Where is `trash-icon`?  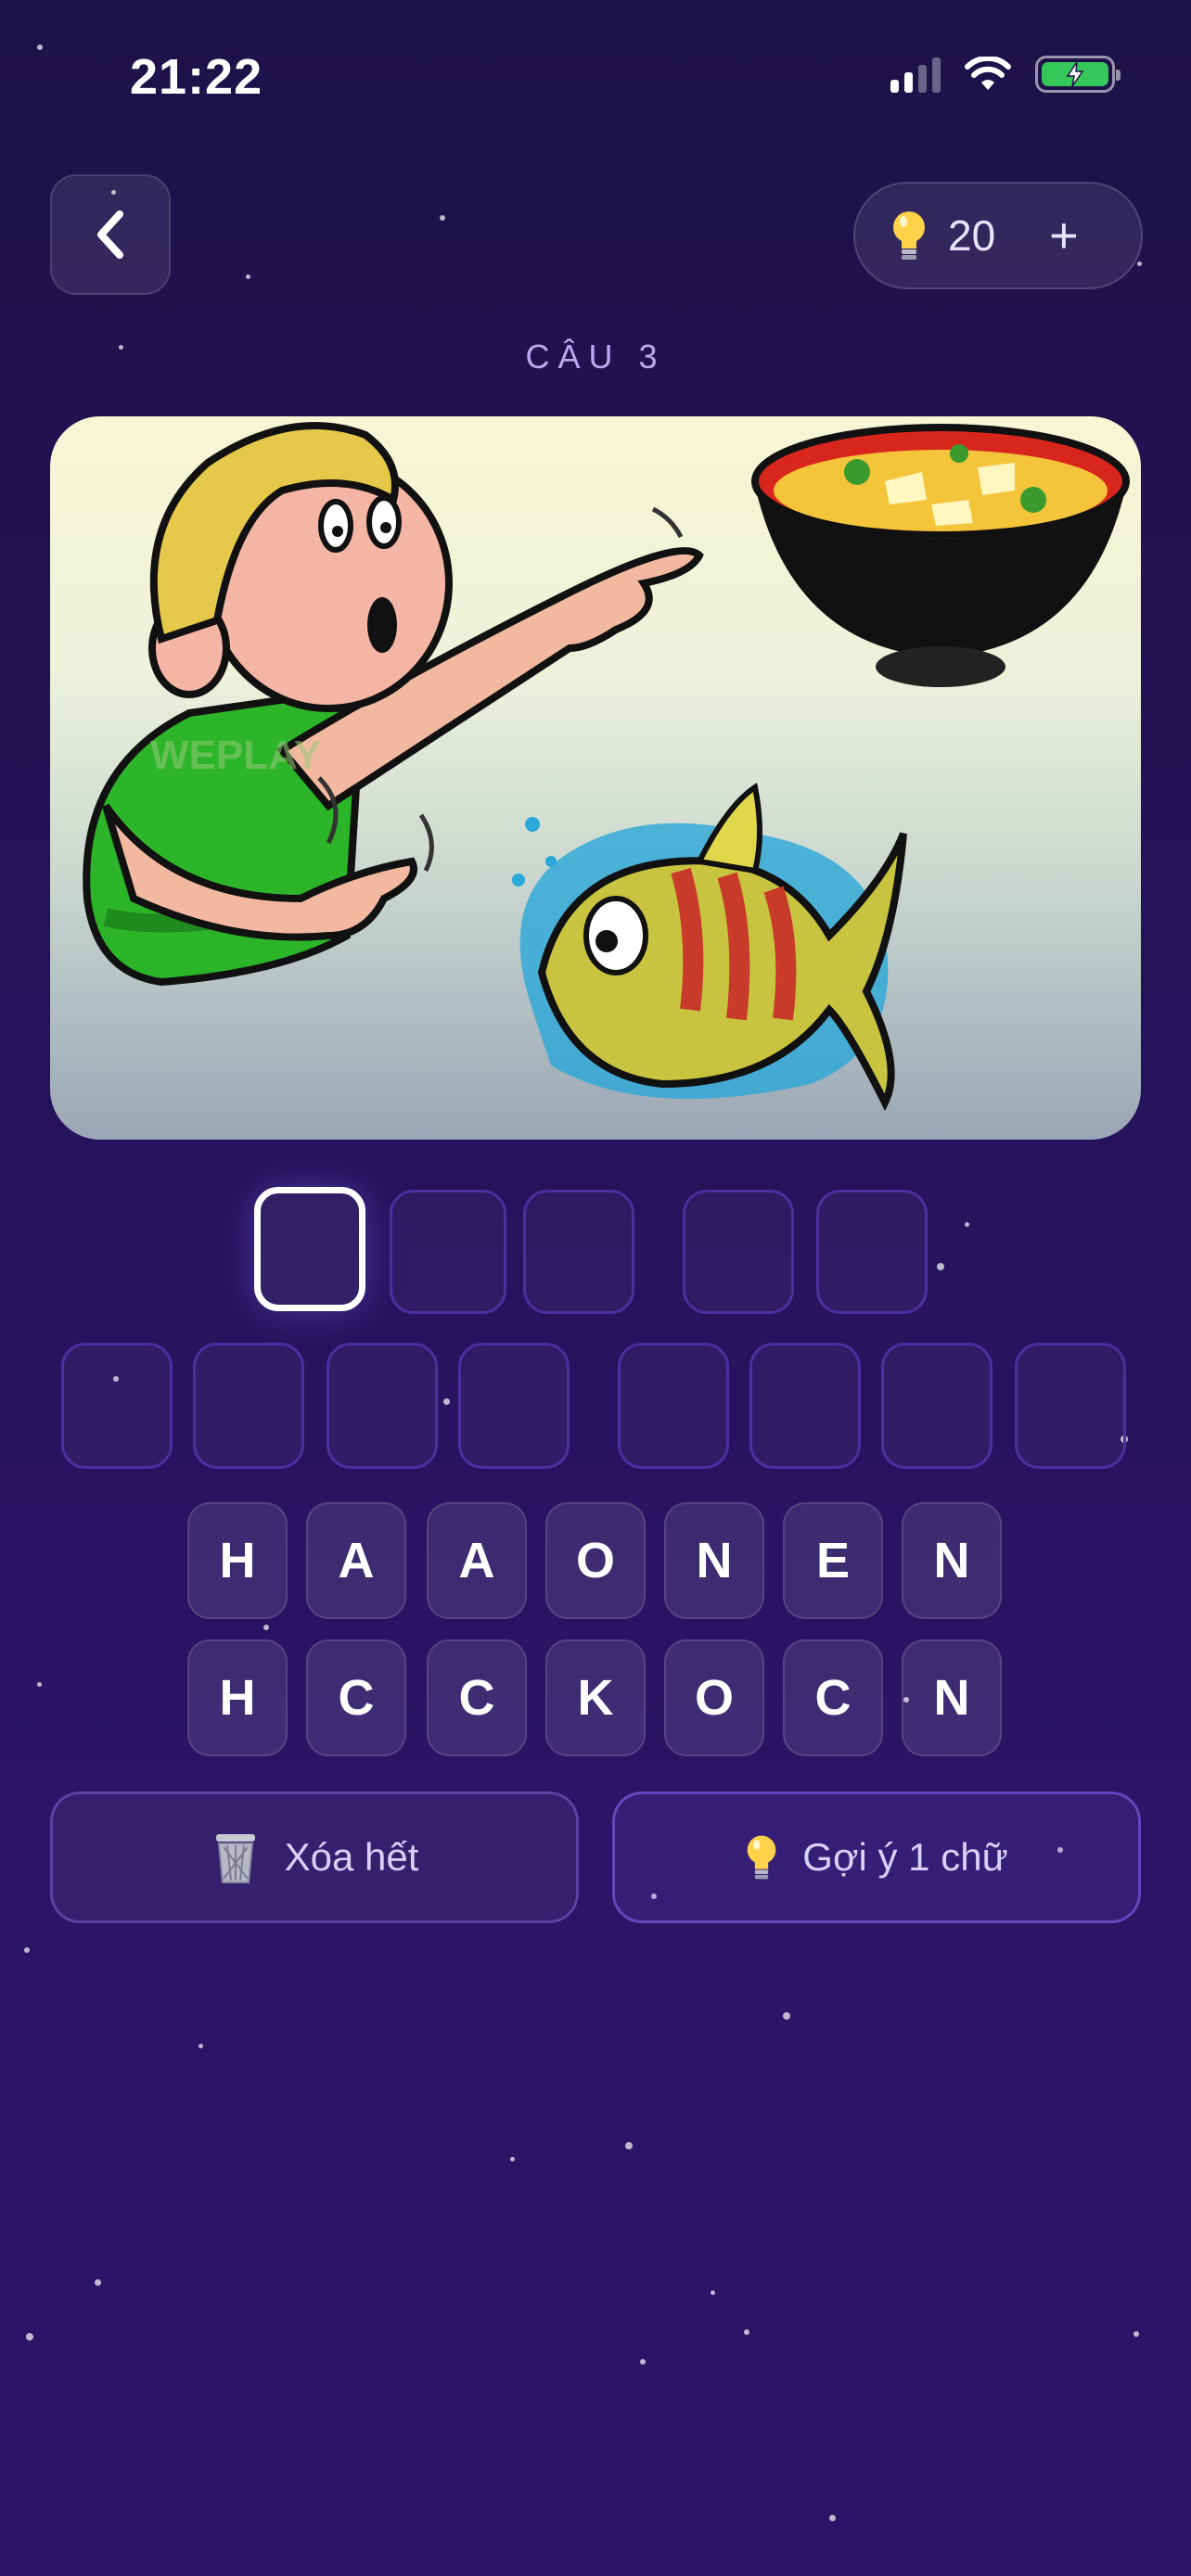
trash-icon is located at coordinates (235, 1859).